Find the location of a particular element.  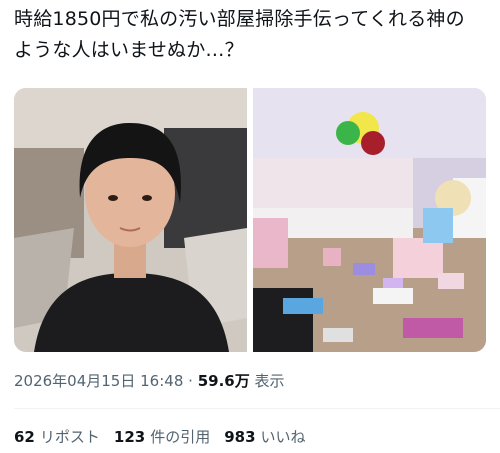

reposts-count: 62 is located at coordinates (24, 437).